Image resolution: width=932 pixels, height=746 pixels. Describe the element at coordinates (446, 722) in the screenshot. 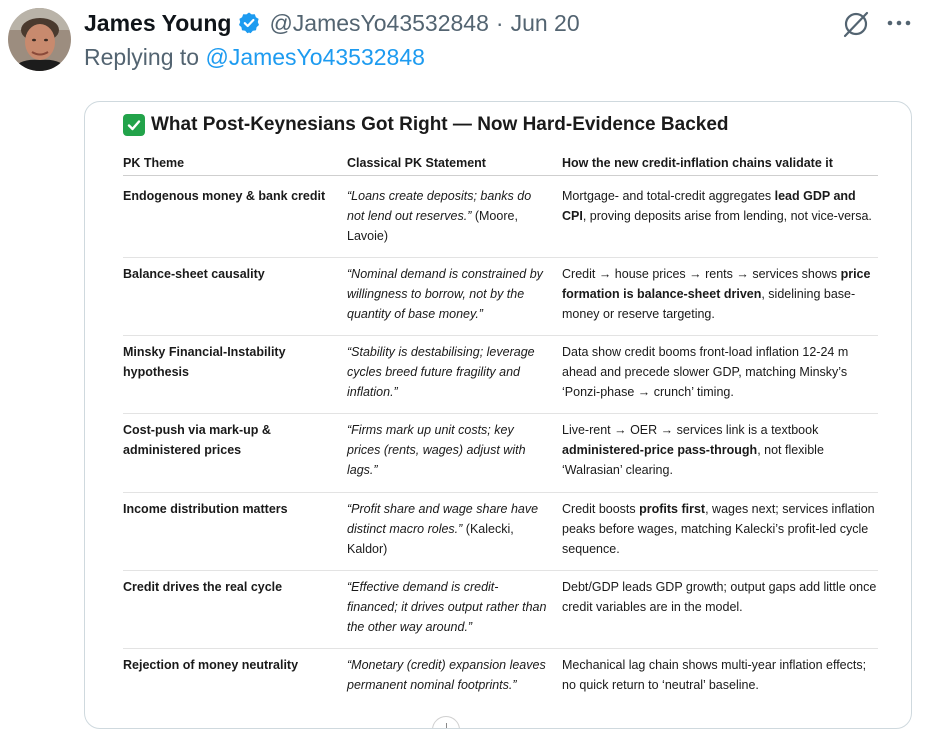

I see `scroll-indicator-icon` at that location.